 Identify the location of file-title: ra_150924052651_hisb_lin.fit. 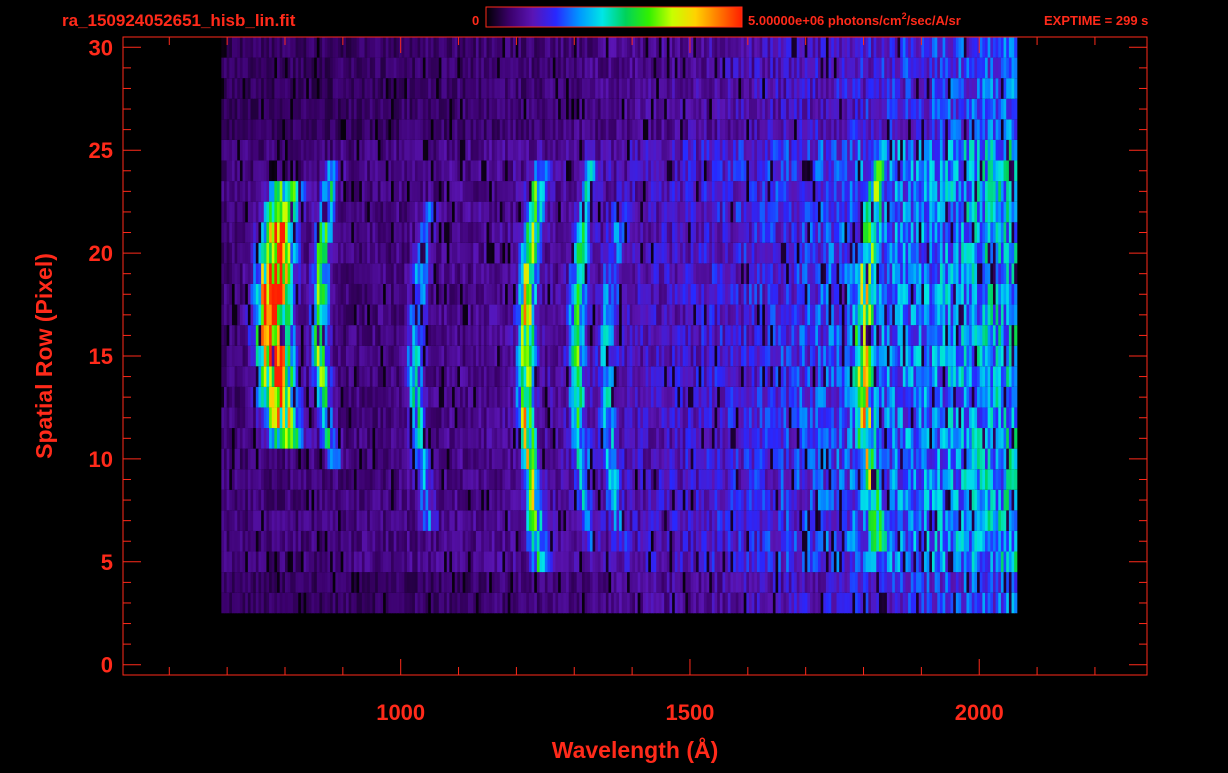
(179, 20).